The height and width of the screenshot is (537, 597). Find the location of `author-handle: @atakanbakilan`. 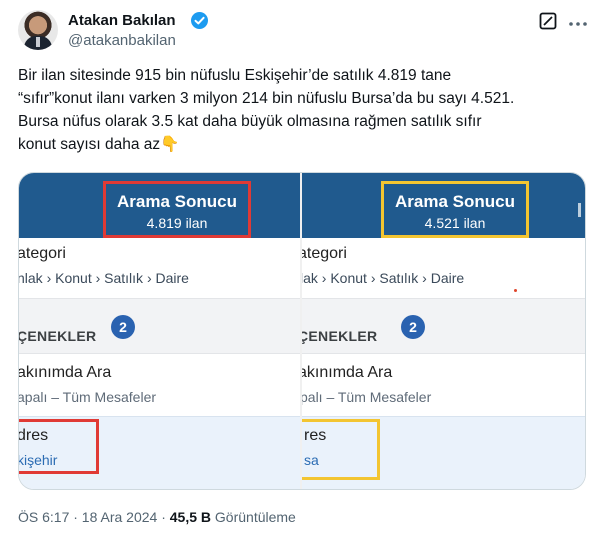

author-handle: @atakanbakilan is located at coordinates (122, 40).